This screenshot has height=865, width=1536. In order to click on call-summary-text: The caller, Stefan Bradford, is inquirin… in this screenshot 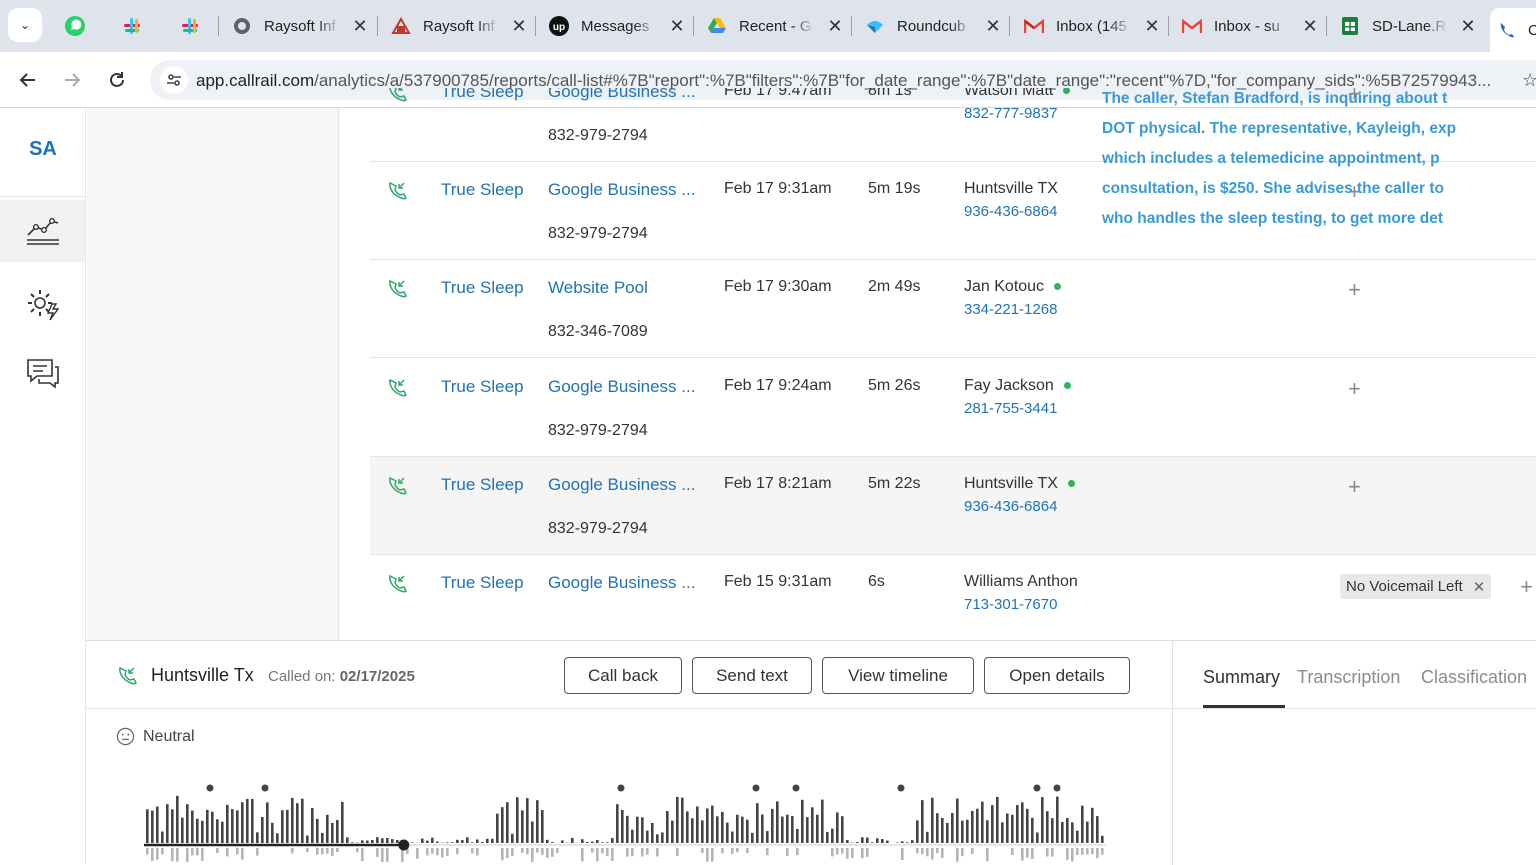, I will do `click(1282, 159)`.